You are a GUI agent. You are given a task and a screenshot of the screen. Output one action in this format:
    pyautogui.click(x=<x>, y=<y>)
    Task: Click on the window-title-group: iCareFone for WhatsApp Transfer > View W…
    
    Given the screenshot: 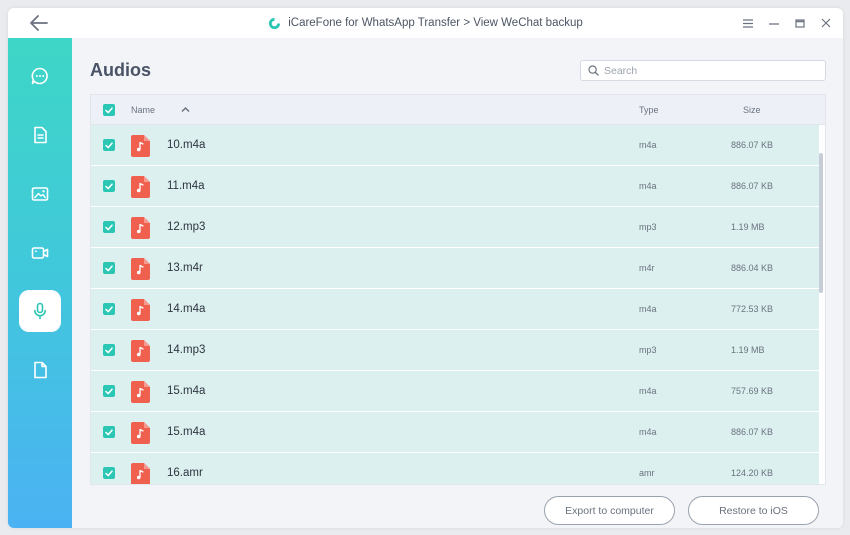 What is the action you would take?
    pyautogui.click(x=425, y=23)
    